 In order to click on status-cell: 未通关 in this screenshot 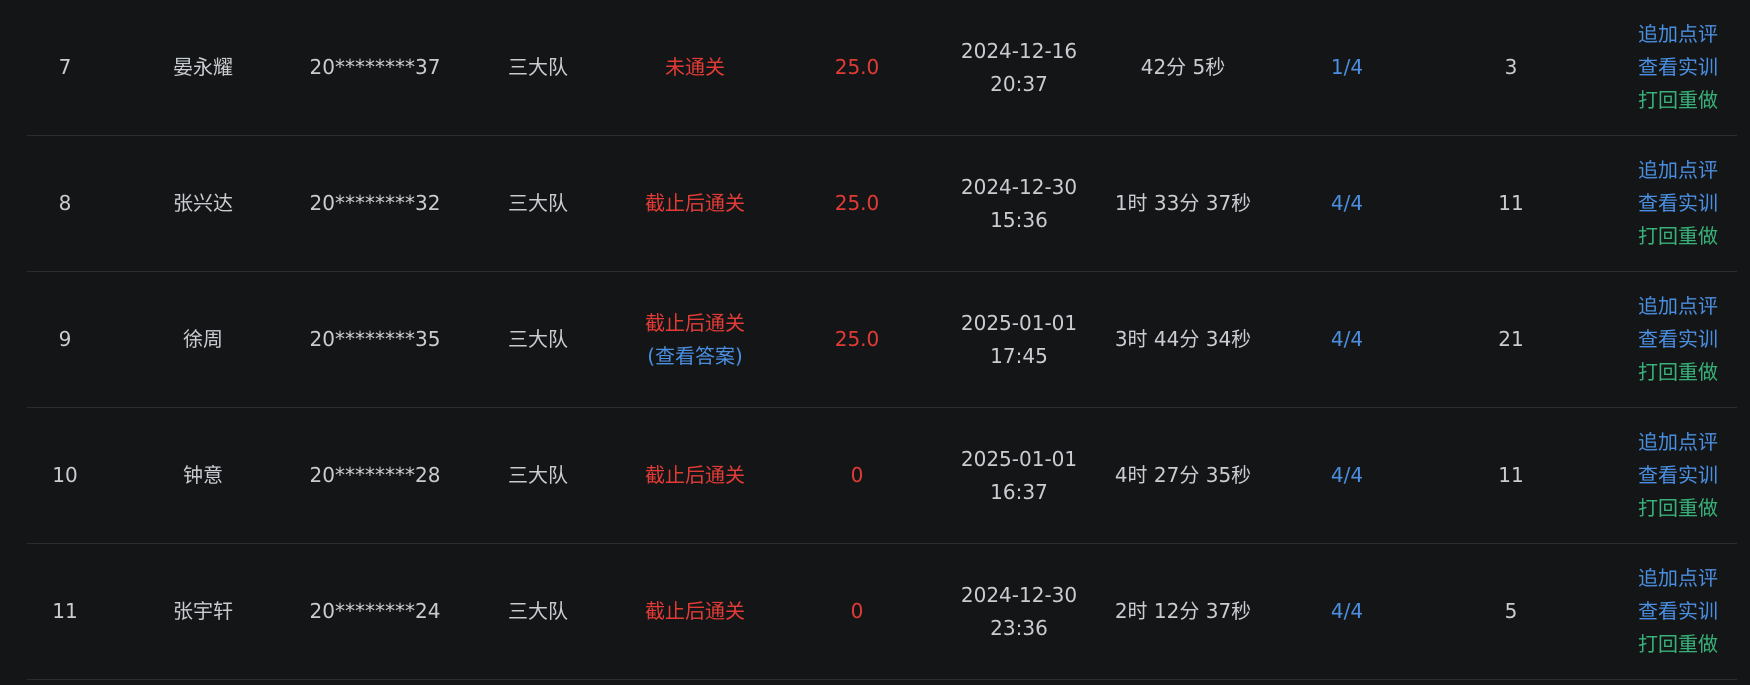, I will do `click(695, 67)`.